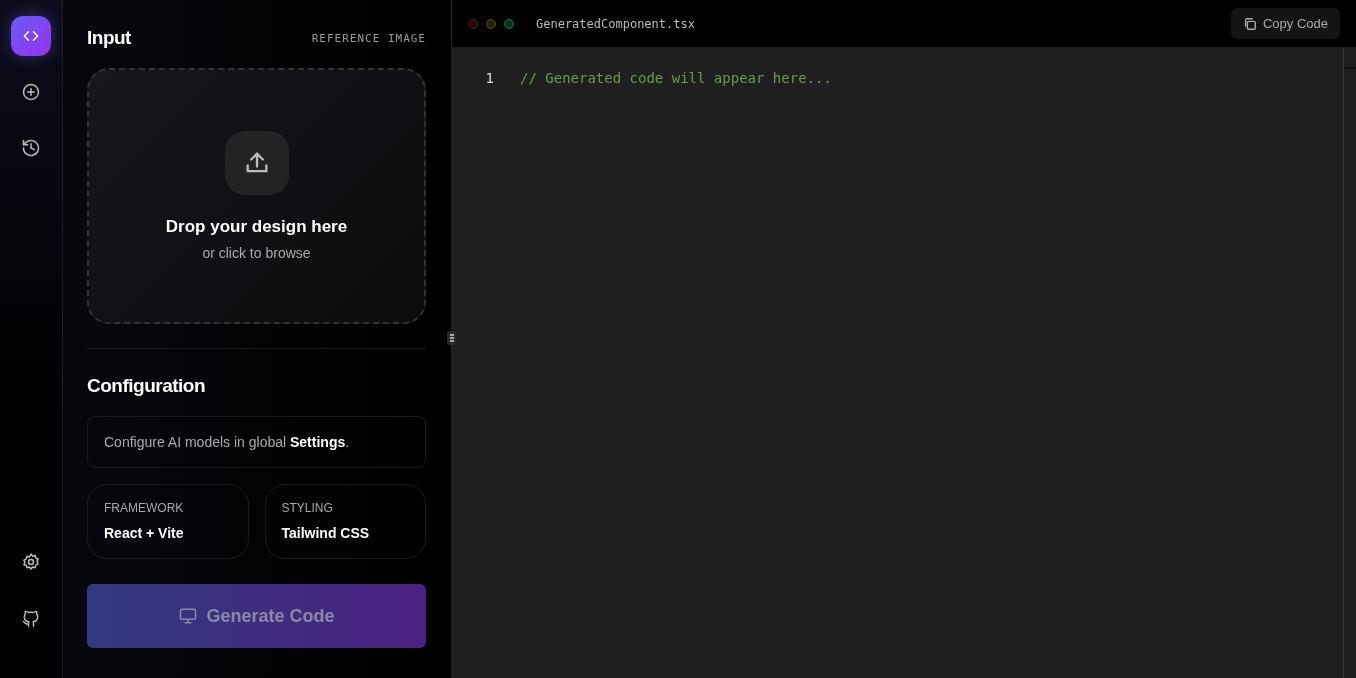  Describe the element at coordinates (256, 163) in the screenshot. I see `upload-icon` at that location.